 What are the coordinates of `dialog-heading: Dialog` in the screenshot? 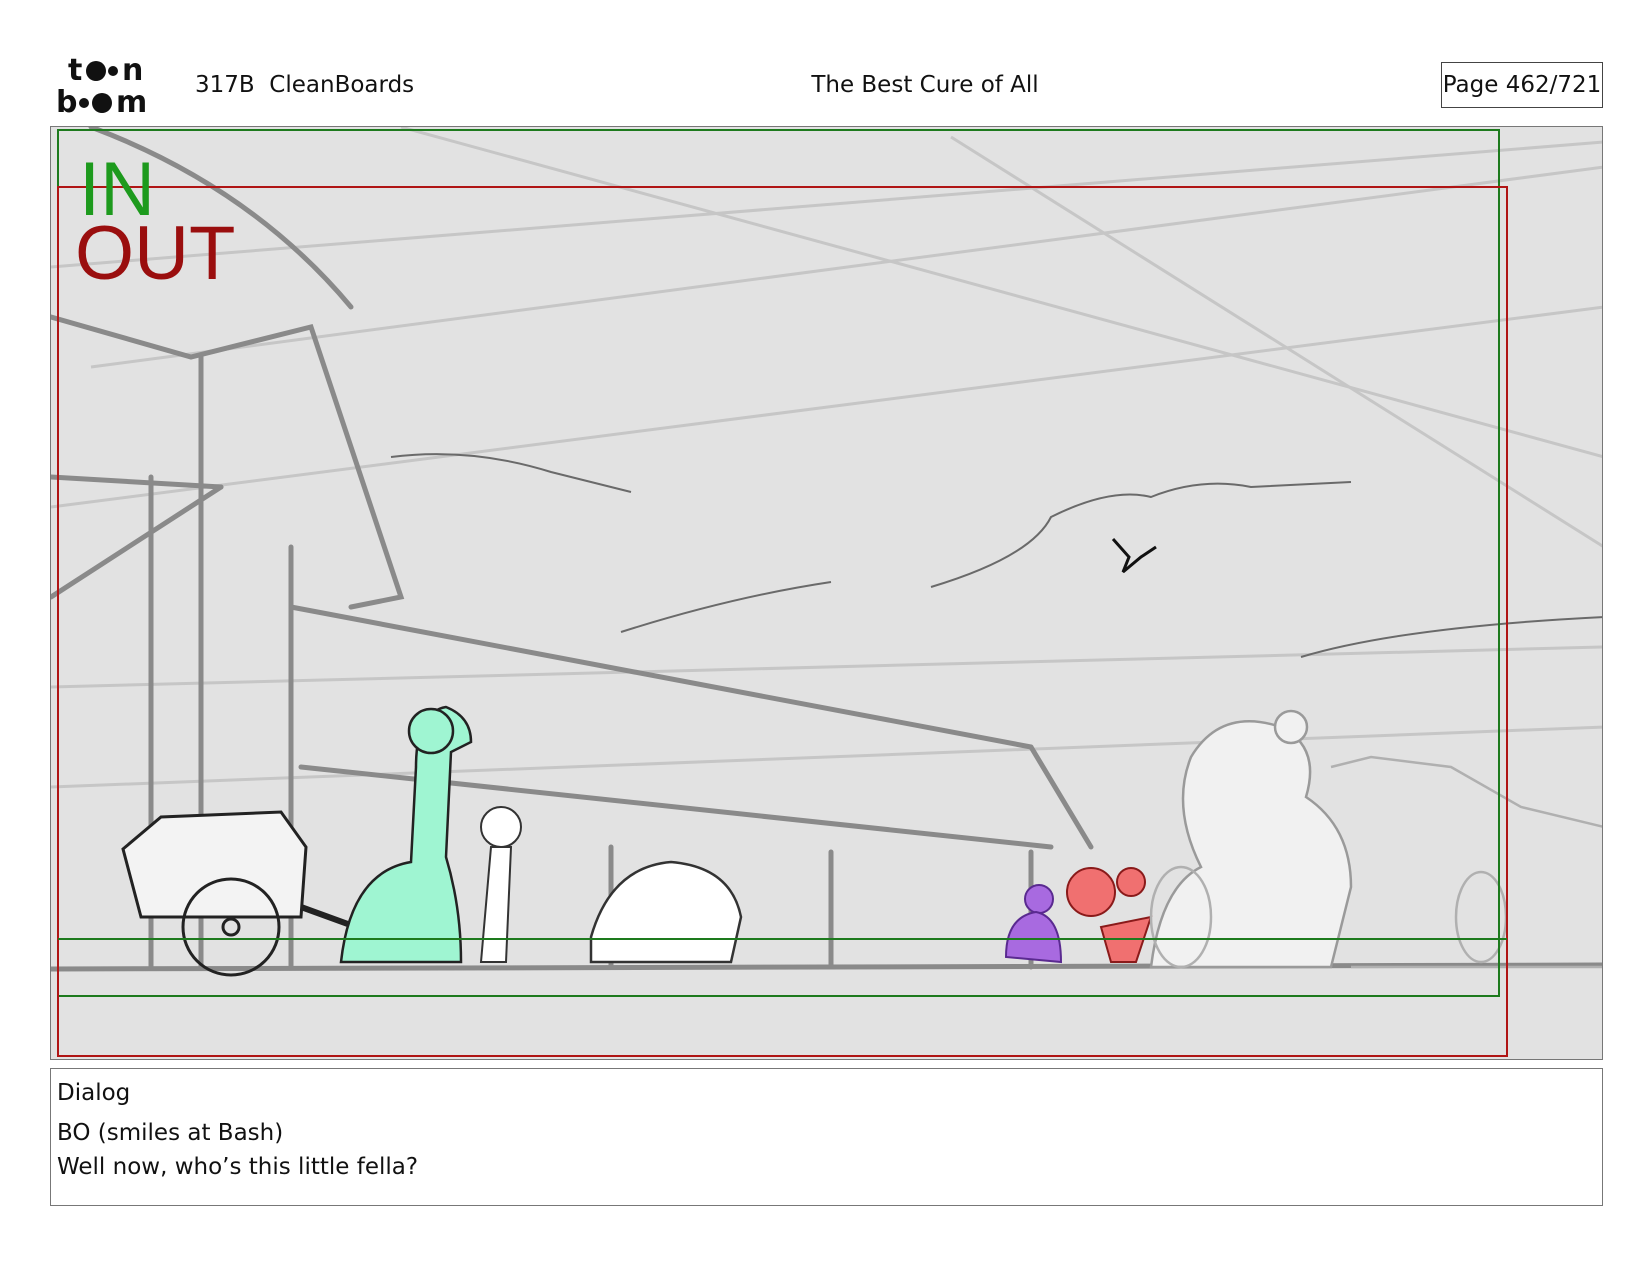 It's located at (94, 1093).